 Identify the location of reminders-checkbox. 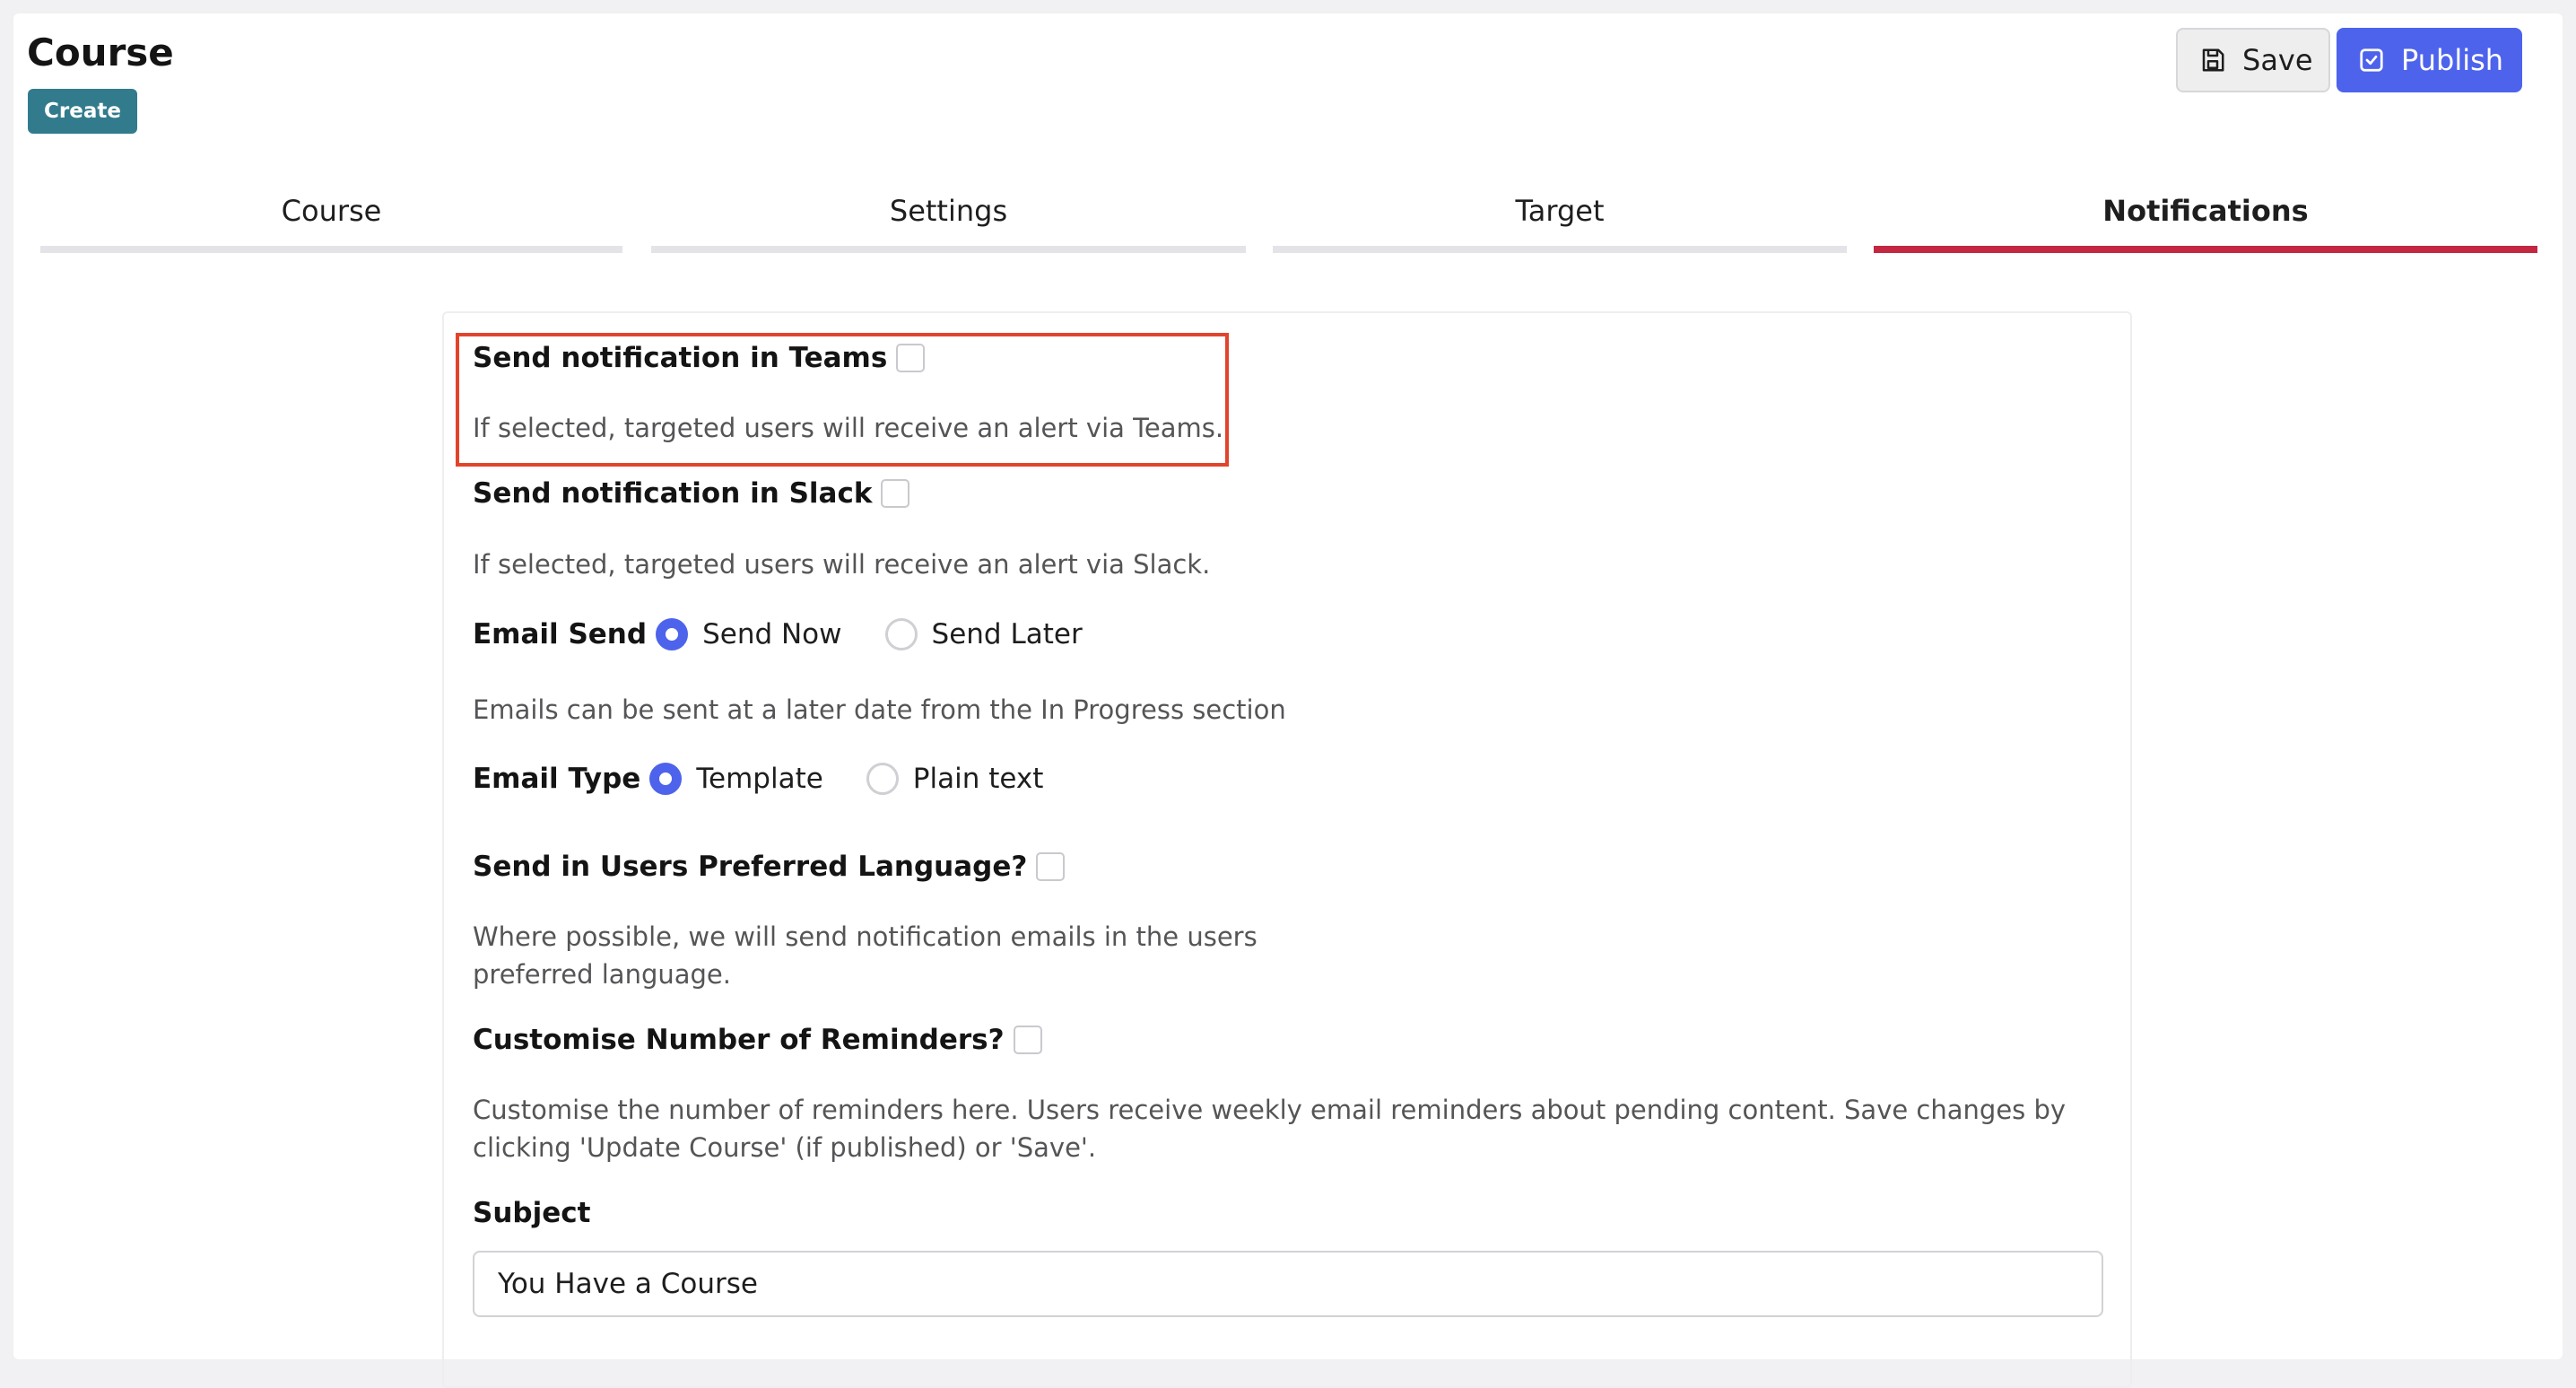
(1027, 1040).